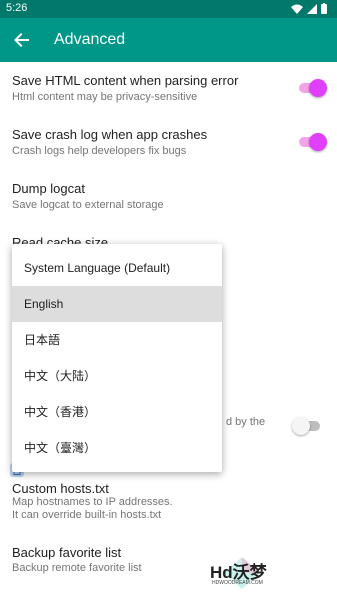  What do you see at coordinates (168, 9) in the screenshot?
I see `status-bar: 5:26` at bounding box center [168, 9].